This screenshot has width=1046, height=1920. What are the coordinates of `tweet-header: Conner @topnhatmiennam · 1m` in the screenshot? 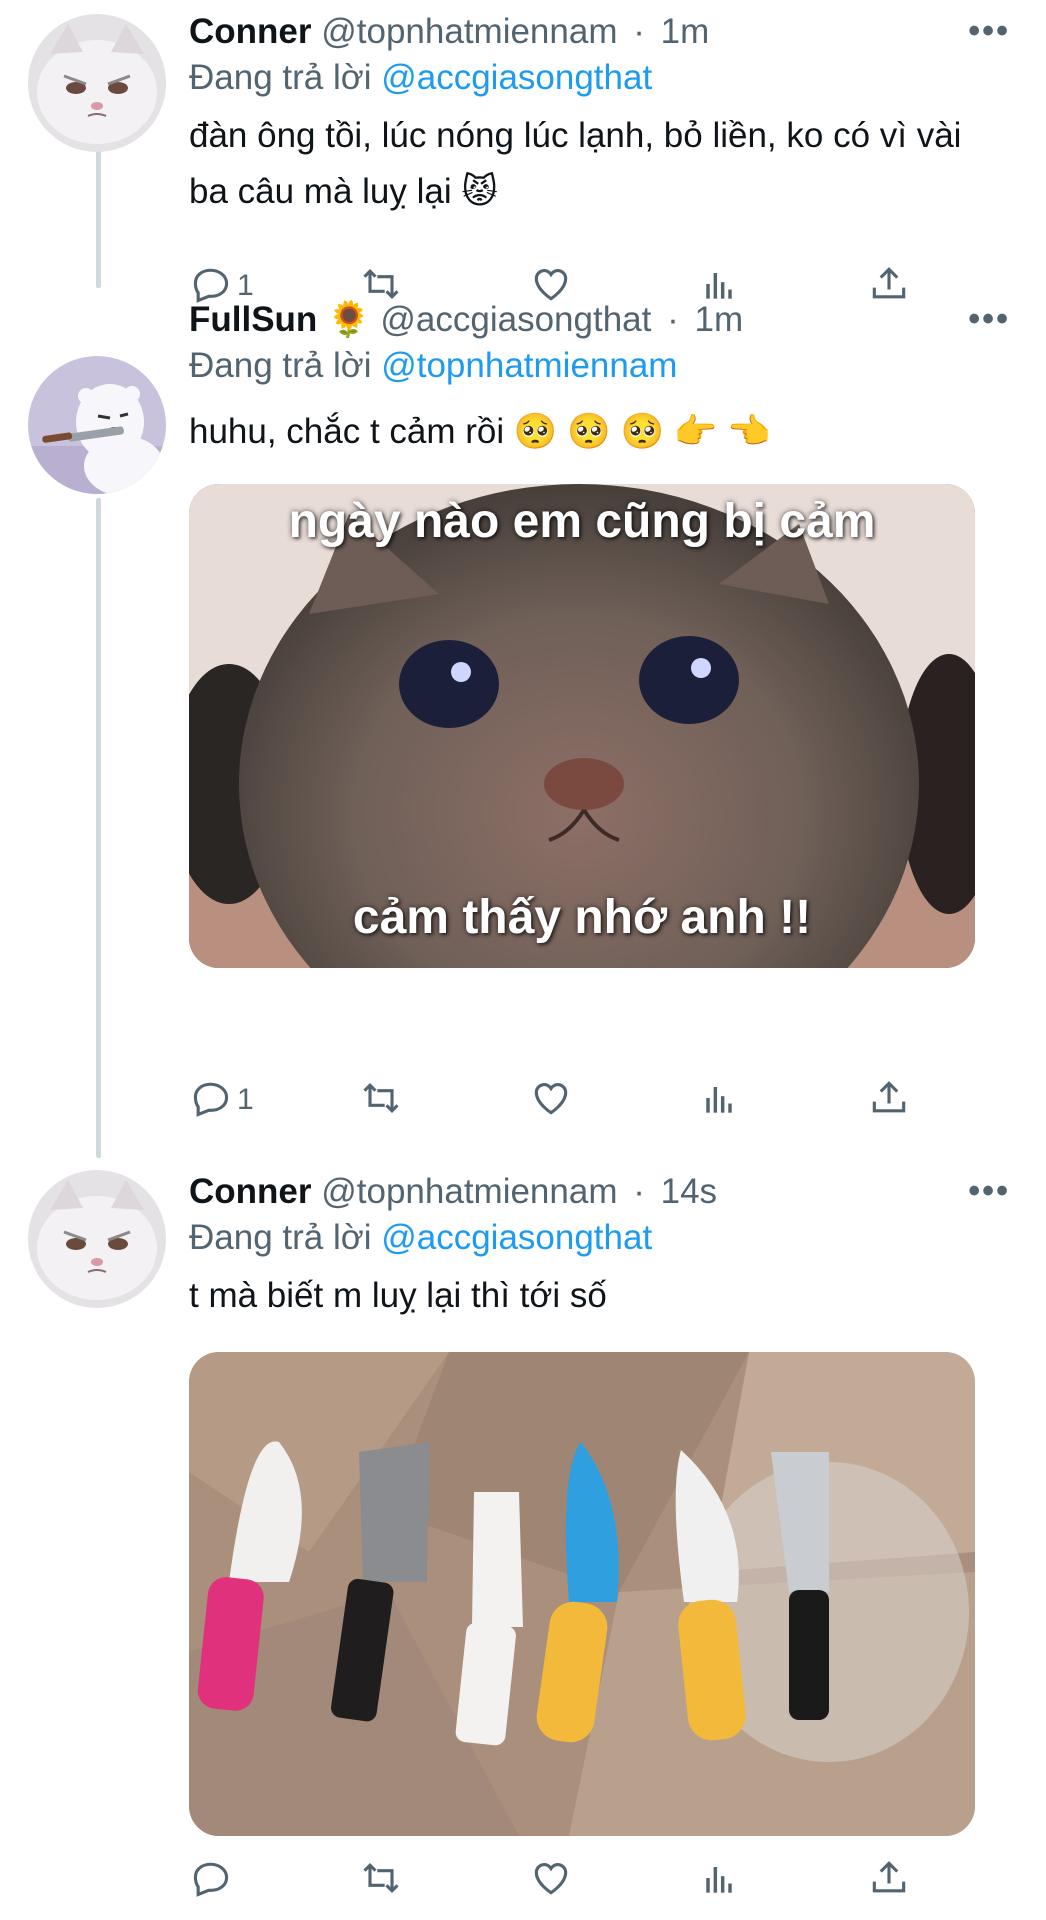 It's located at (599, 32).